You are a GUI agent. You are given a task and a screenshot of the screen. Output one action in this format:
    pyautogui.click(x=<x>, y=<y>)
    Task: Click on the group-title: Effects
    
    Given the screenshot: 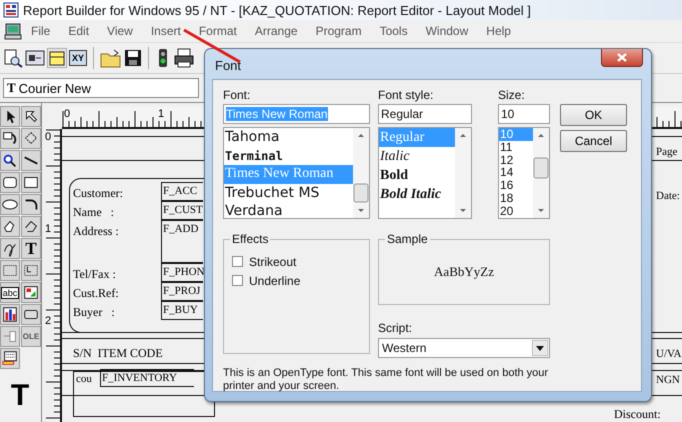 What is the action you would take?
    pyautogui.click(x=250, y=239)
    